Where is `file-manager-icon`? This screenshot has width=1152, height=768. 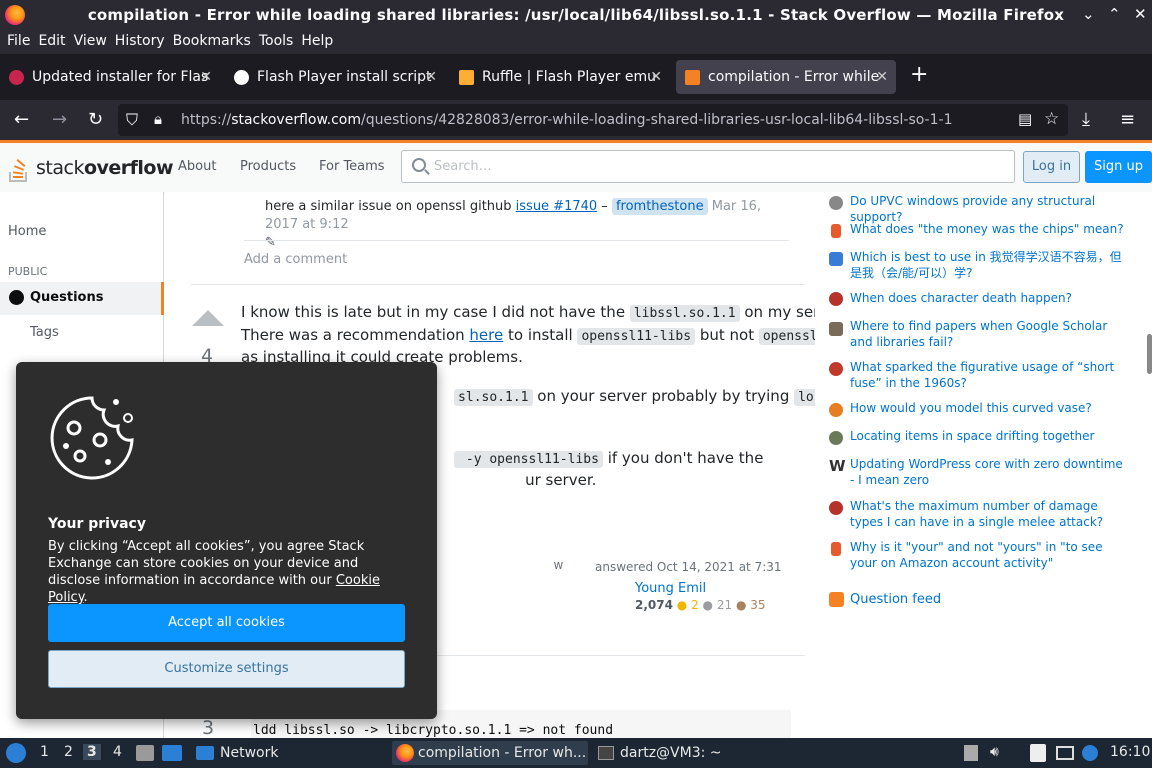
file-manager-icon is located at coordinates (145, 753).